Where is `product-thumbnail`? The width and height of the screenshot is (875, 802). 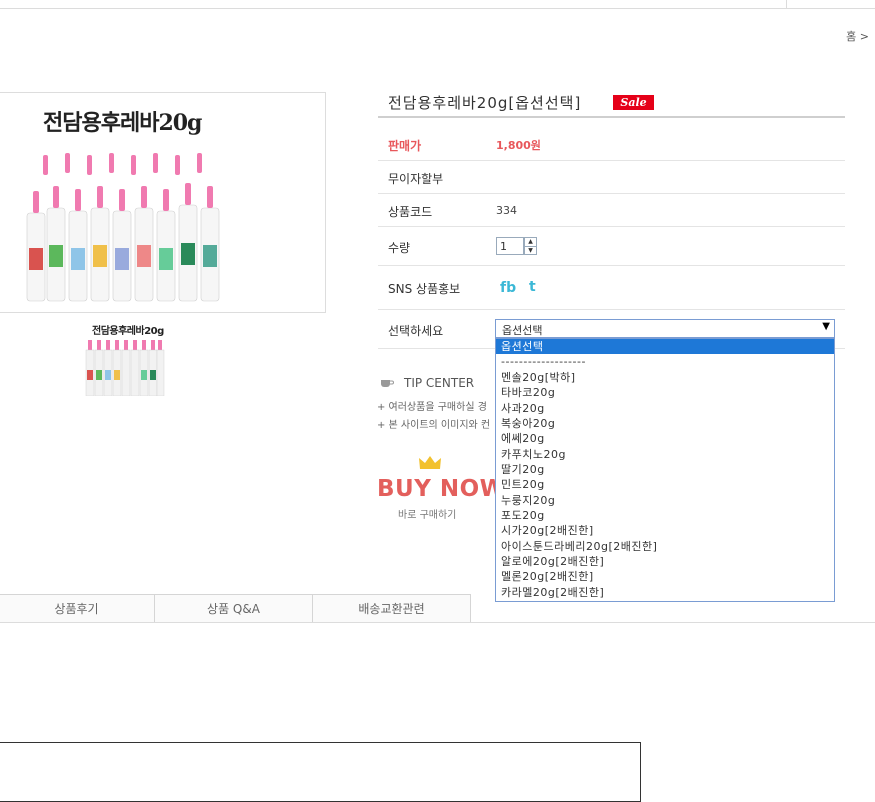 product-thumbnail is located at coordinates (125, 366).